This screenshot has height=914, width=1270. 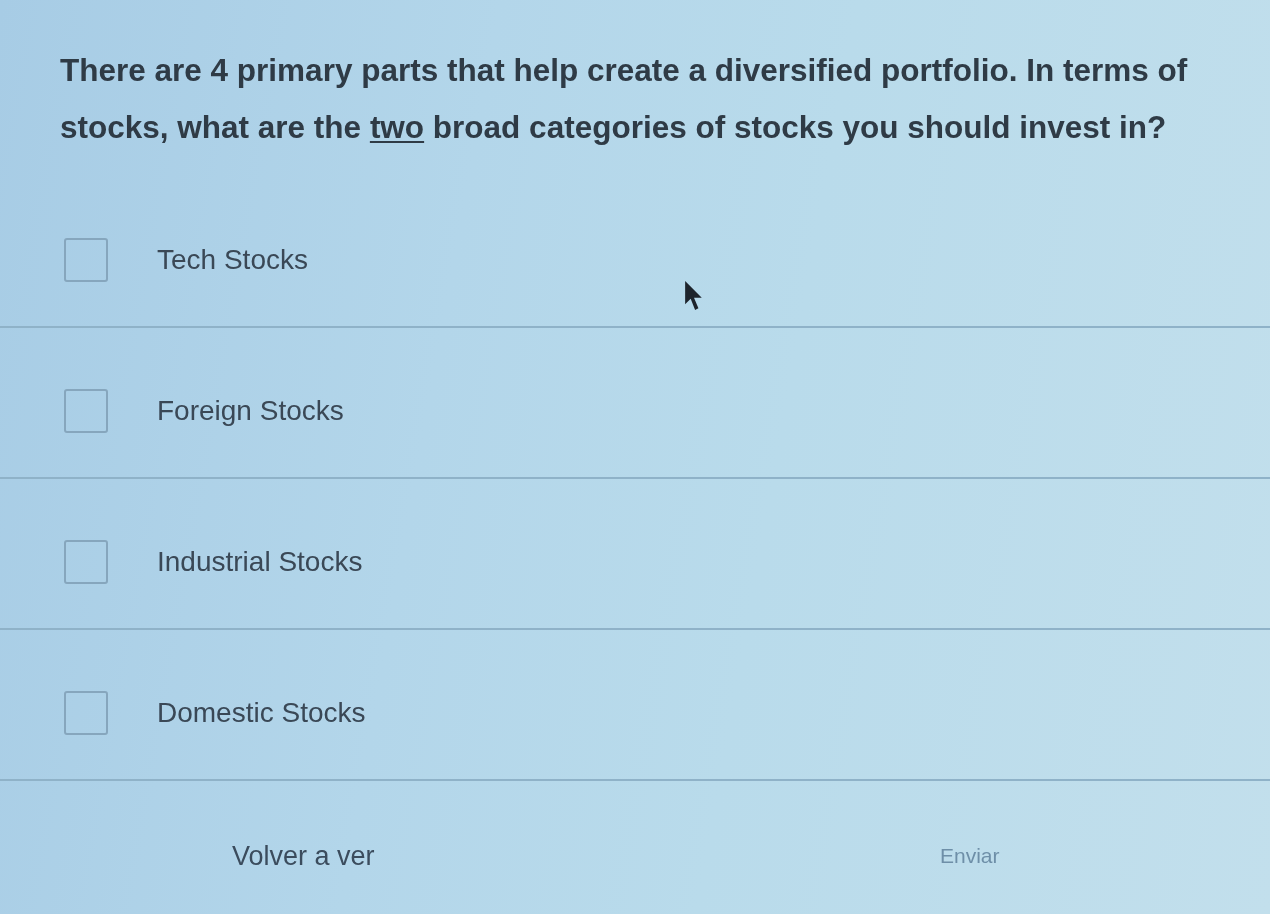 What do you see at coordinates (260, 562) in the screenshot?
I see `option-label: Industrial Stocks` at bounding box center [260, 562].